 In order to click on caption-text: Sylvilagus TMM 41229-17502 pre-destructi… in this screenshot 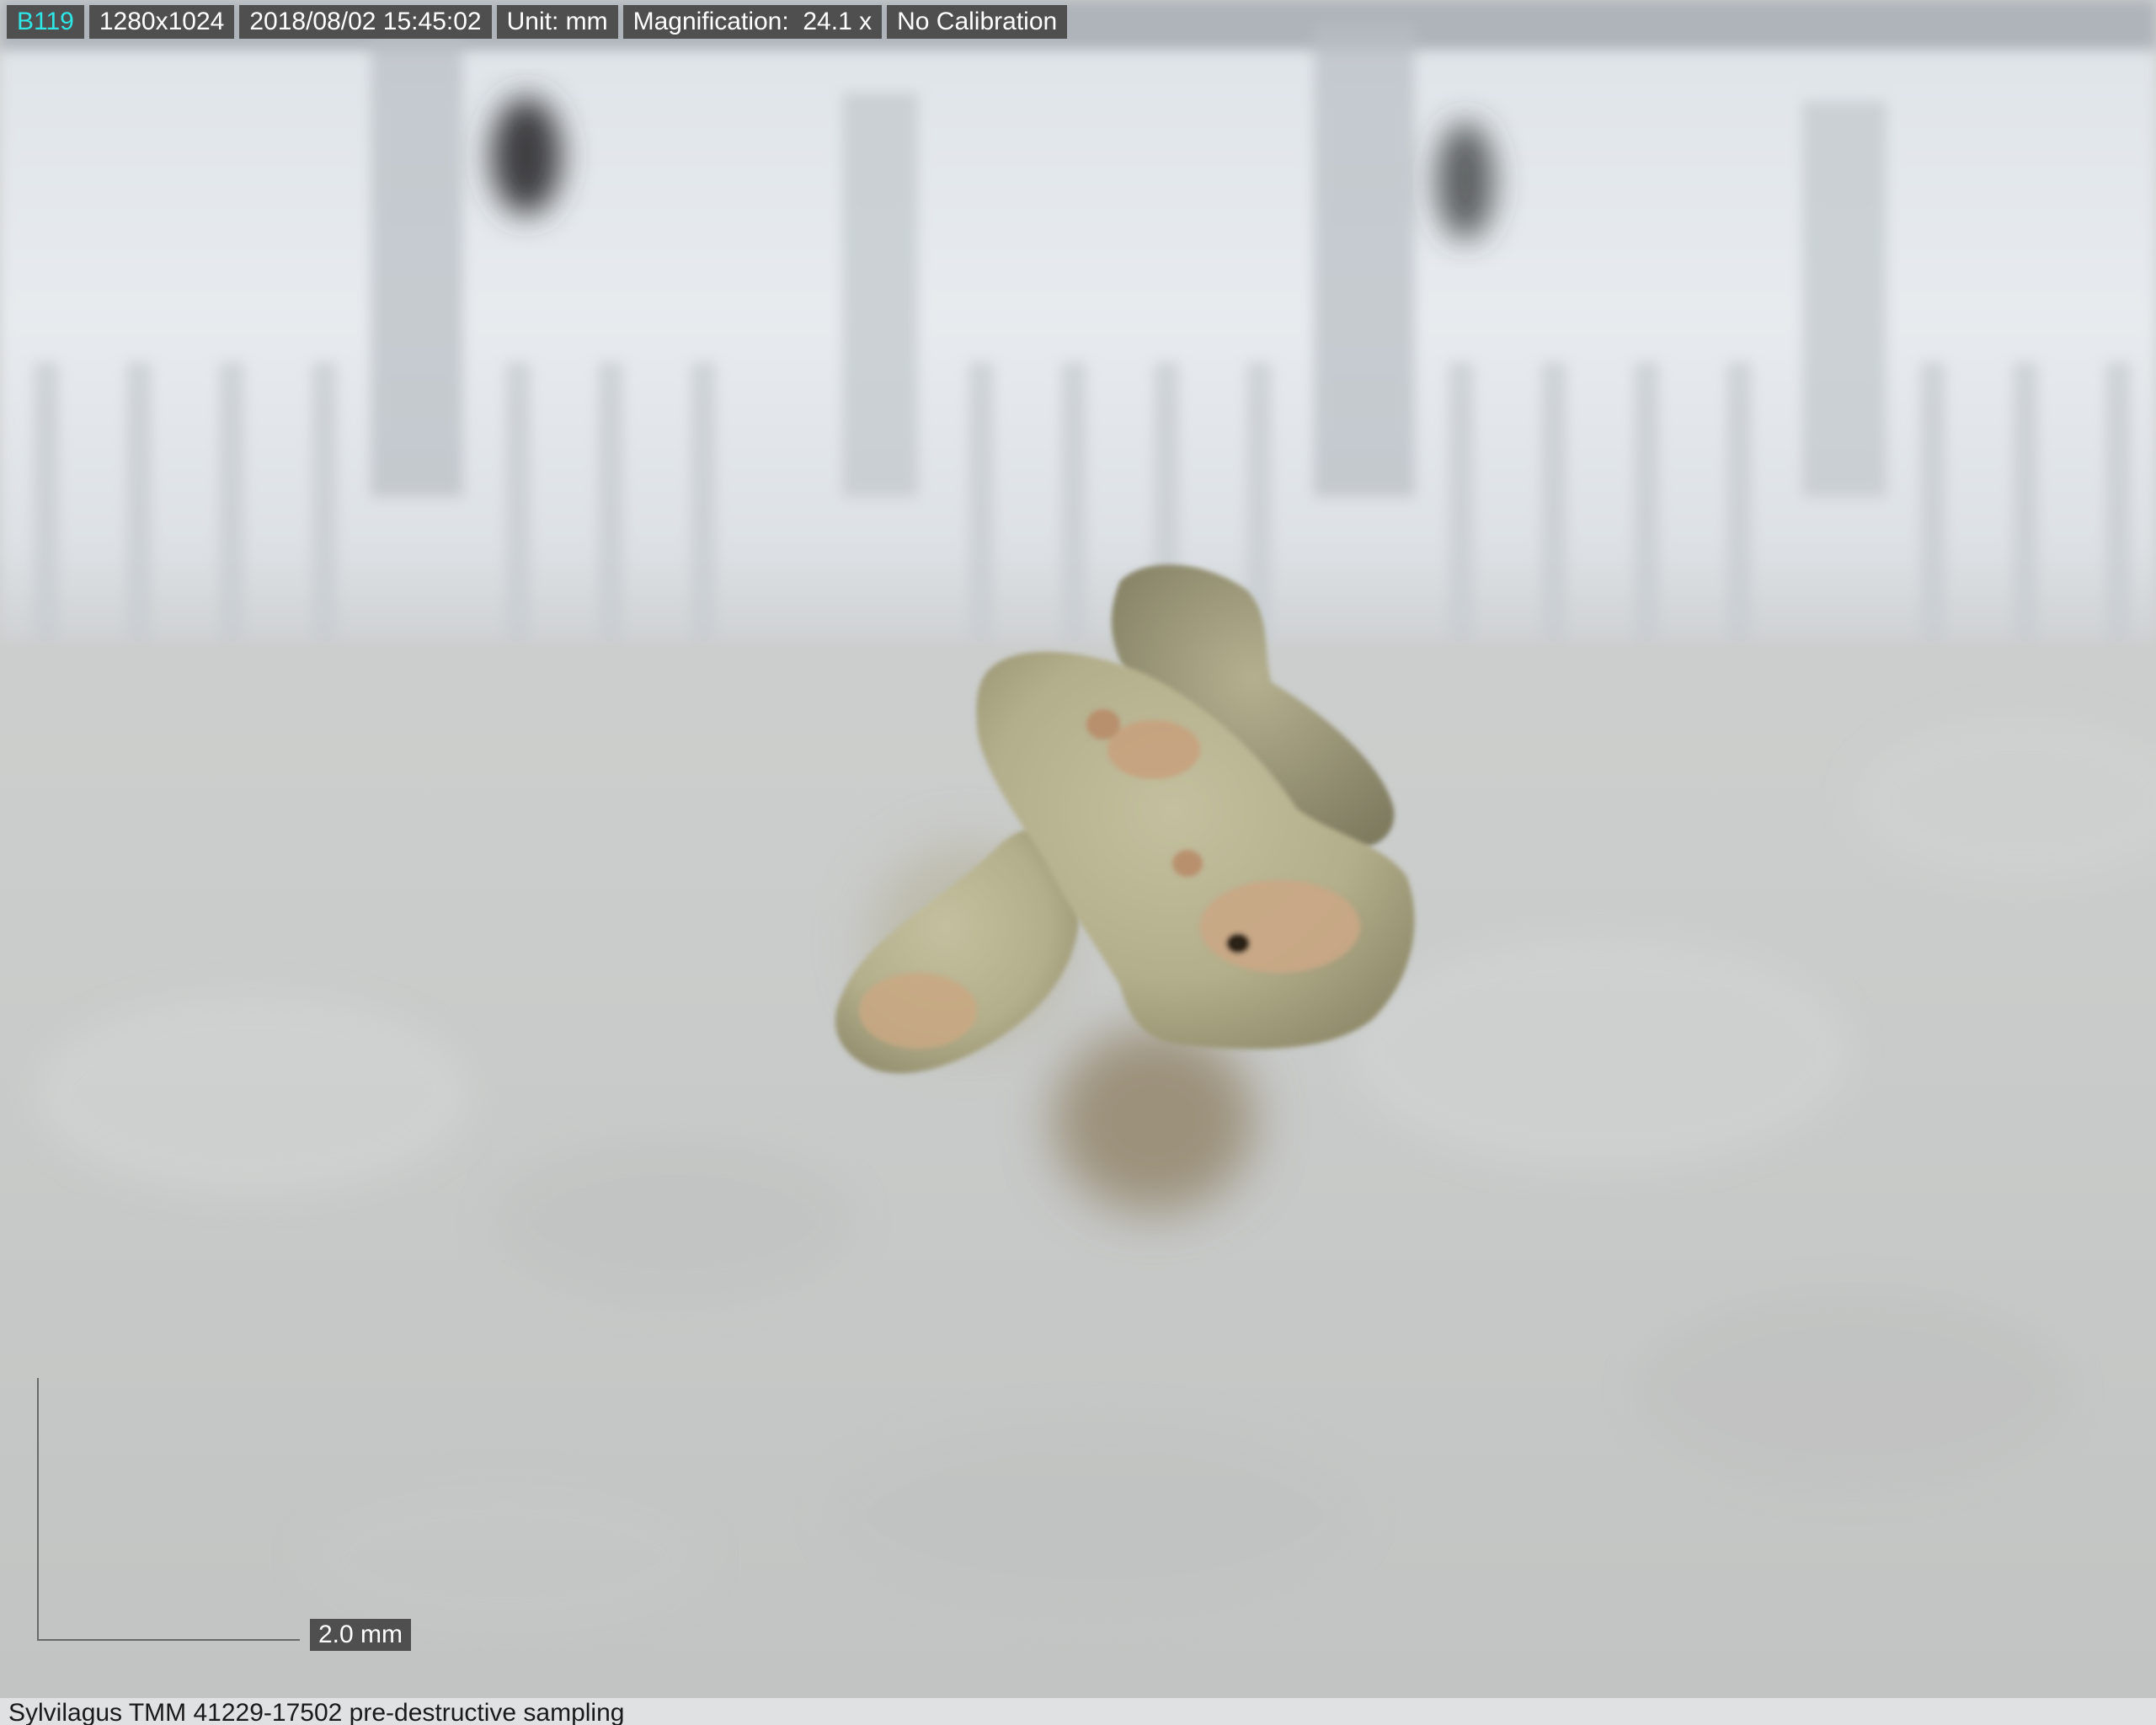, I will do `click(316, 1712)`.